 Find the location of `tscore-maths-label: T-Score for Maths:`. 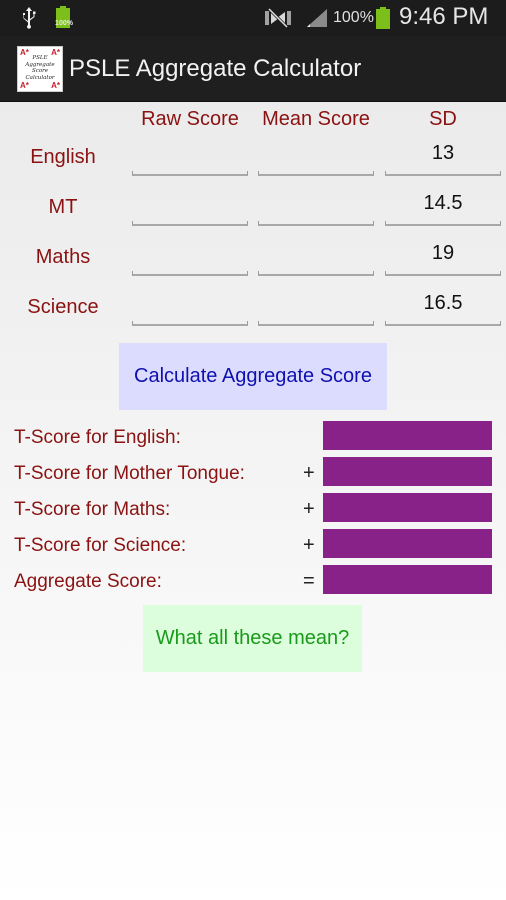

tscore-maths-label: T-Score for Maths: is located at coordinates (92, 509).